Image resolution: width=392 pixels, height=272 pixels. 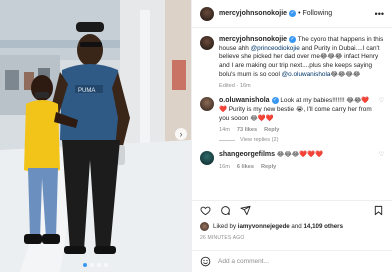 What do you see at coordinates (181, 134) in the screenshot?
I see `next-photo-chevron-icon: ›` at bounding box center [181, 134].